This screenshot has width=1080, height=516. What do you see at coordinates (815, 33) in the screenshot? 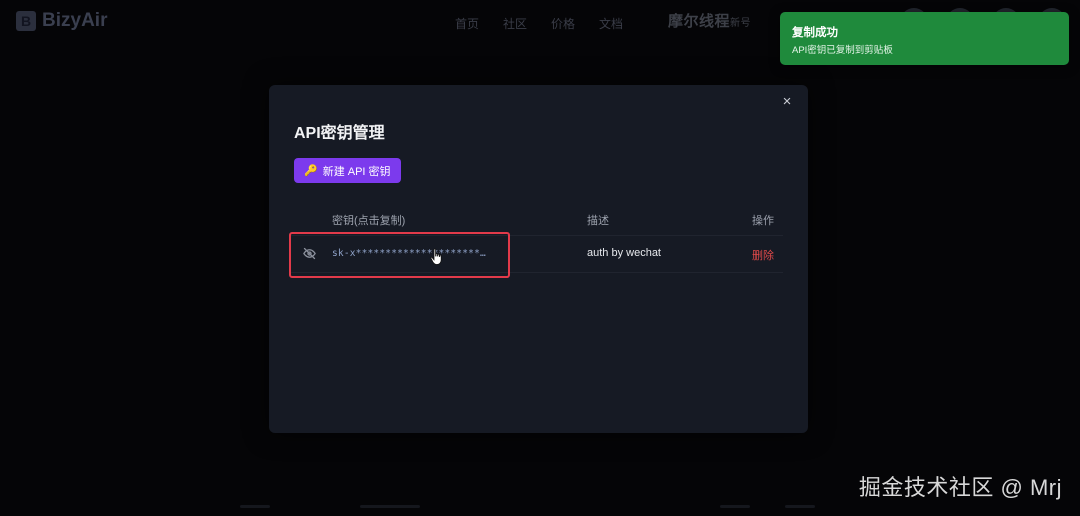
I see `toast-title: 复制成功` at bounding box center [815, 33].